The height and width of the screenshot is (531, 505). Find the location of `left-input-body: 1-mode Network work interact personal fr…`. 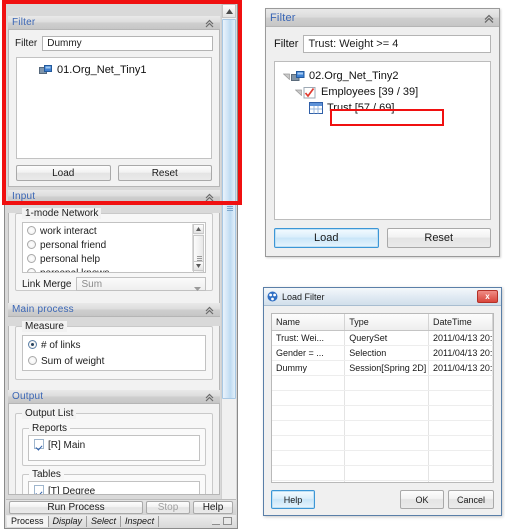

left-input-body: 1-mode Network work interact personal fr… is located at coordinates (114, 256).